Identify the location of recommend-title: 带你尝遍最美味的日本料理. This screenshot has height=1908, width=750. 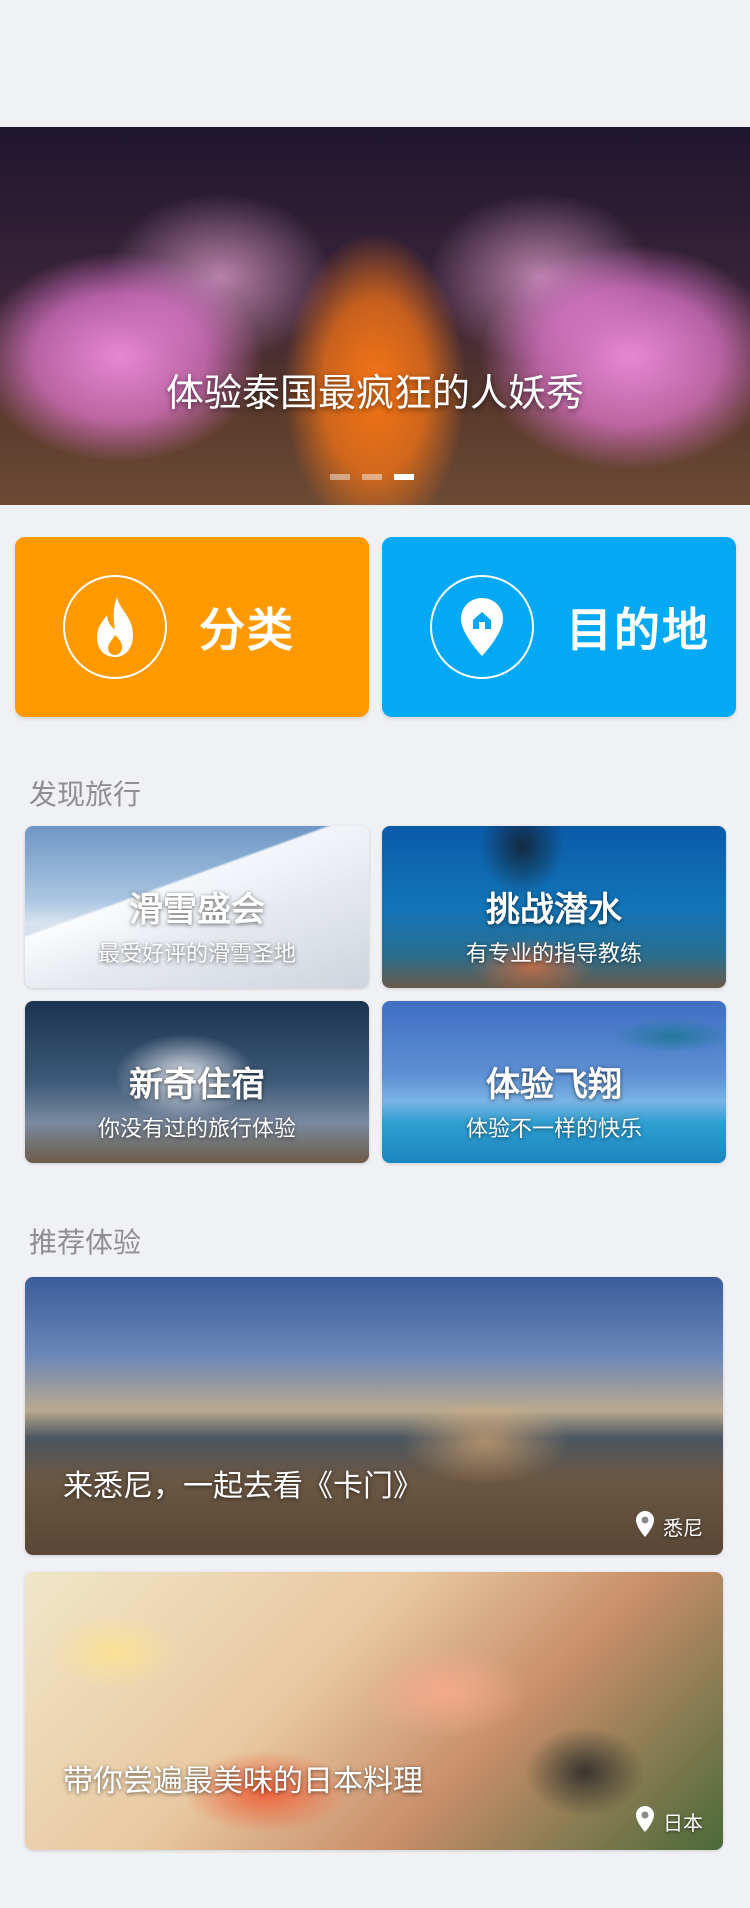
(243, 1781).